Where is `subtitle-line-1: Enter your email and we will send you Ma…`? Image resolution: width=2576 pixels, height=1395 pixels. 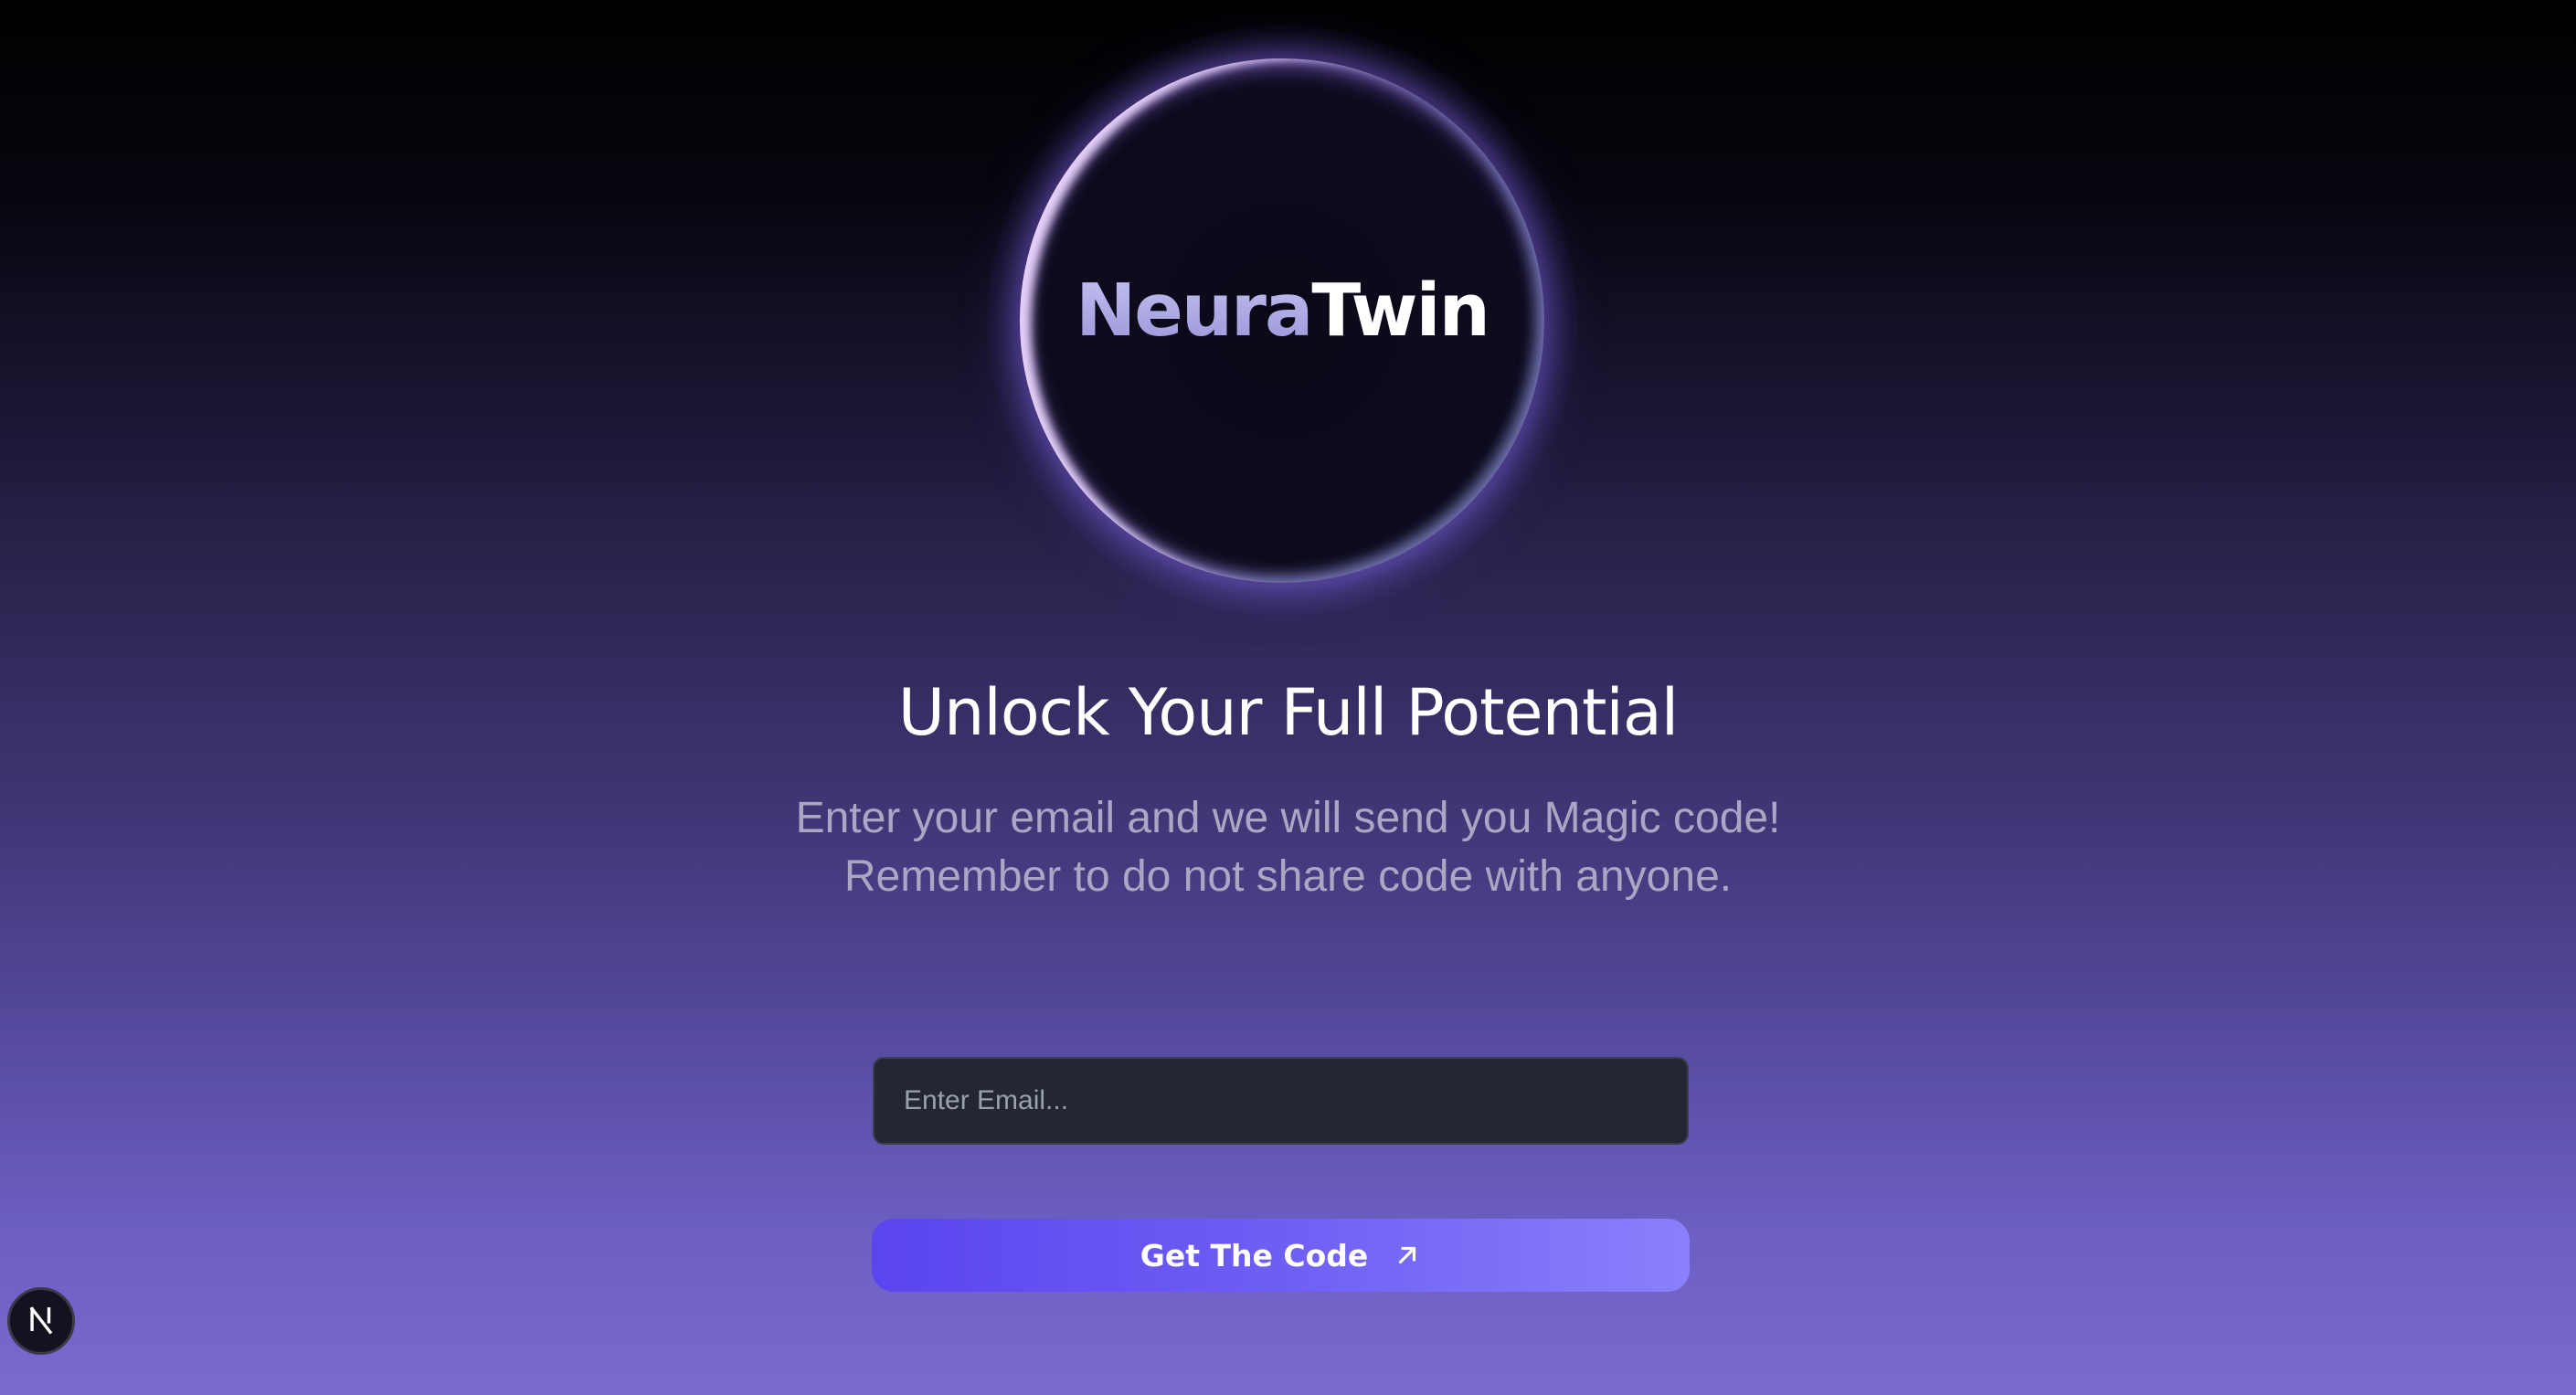
subtitle-line-1: Enter your email and we will send you Ma… is located at coordinates (1288, 818).